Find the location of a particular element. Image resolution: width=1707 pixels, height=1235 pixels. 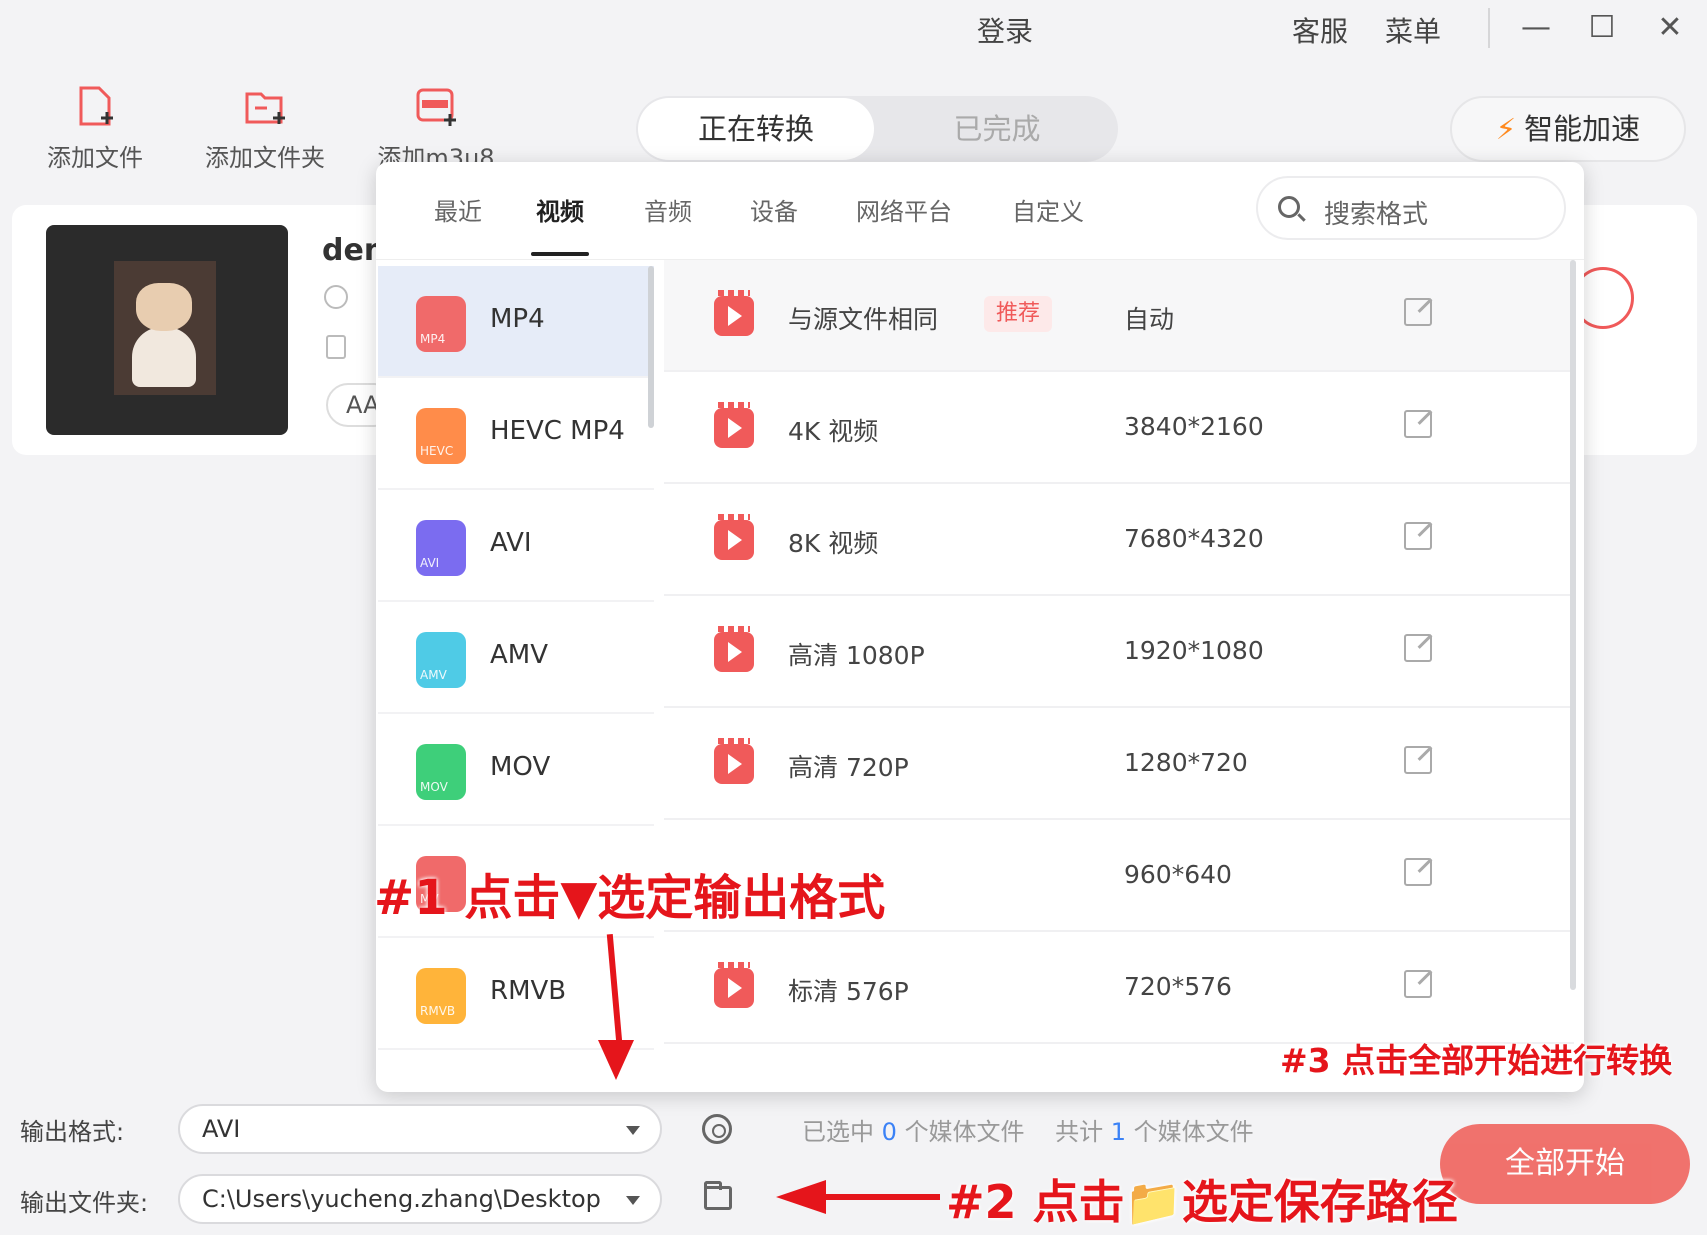

preset-list-scrollbar is located at coordinates (1573, 625).